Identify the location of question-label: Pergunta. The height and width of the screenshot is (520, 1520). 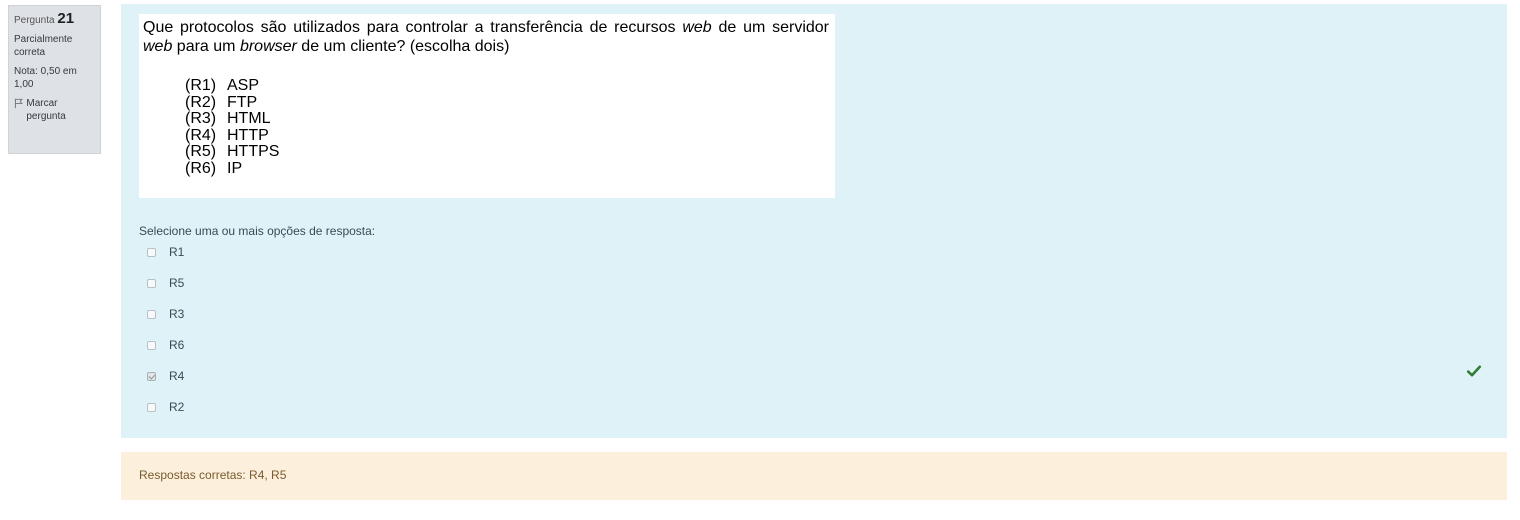
(34, 20).